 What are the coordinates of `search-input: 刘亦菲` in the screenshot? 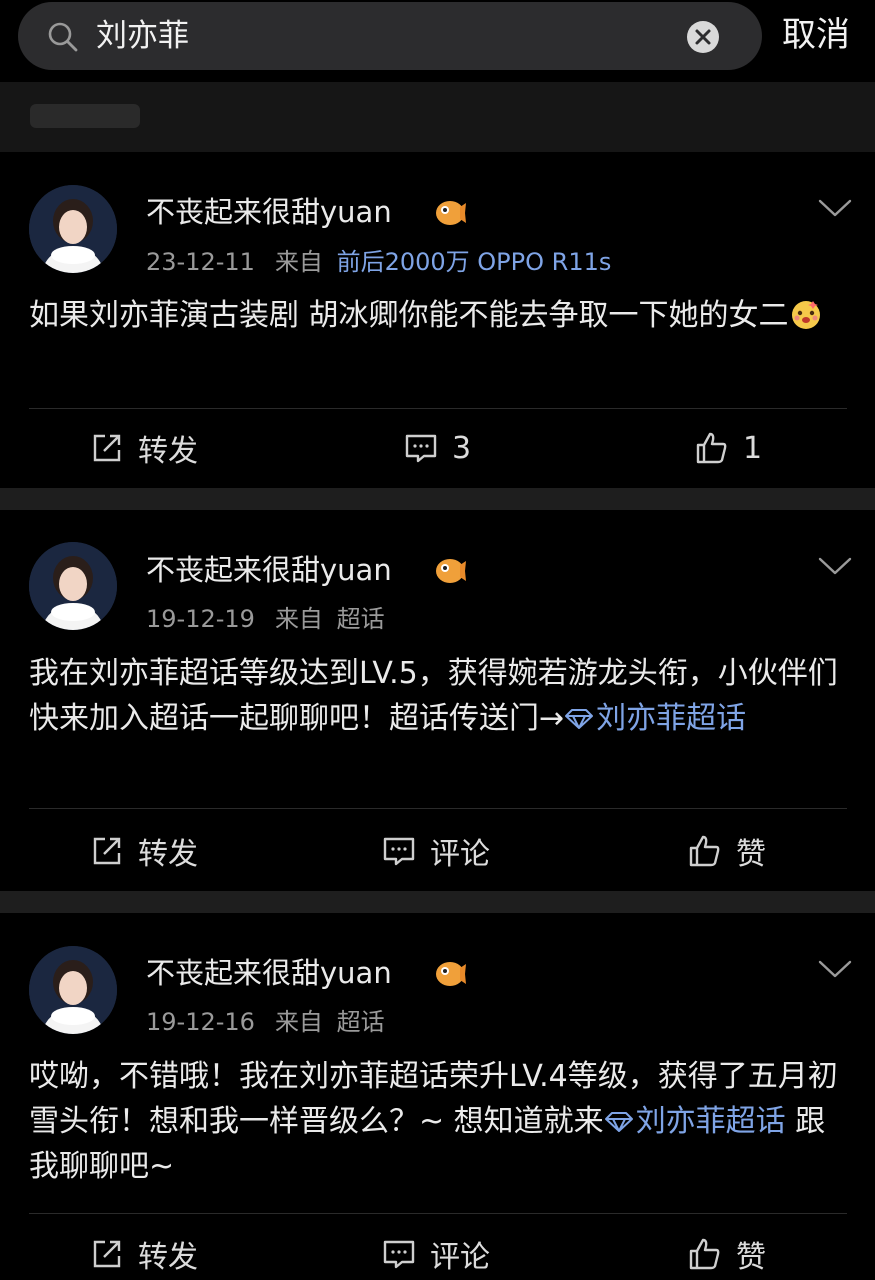 It's located at (142, 36).